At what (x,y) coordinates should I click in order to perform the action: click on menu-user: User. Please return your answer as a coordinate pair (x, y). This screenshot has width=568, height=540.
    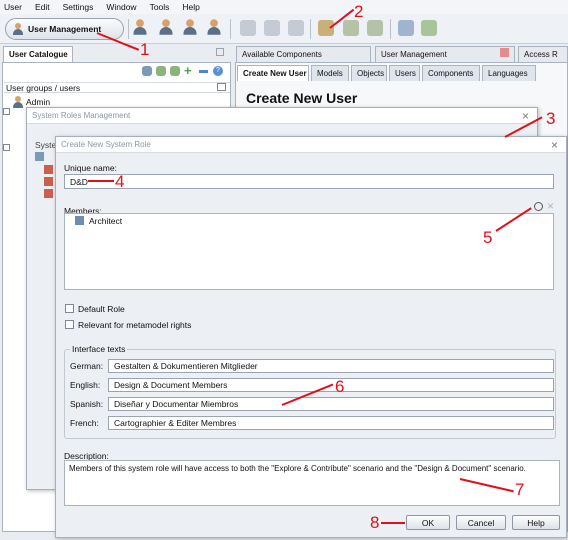
    Looking at the image, I should click on (13, 7).